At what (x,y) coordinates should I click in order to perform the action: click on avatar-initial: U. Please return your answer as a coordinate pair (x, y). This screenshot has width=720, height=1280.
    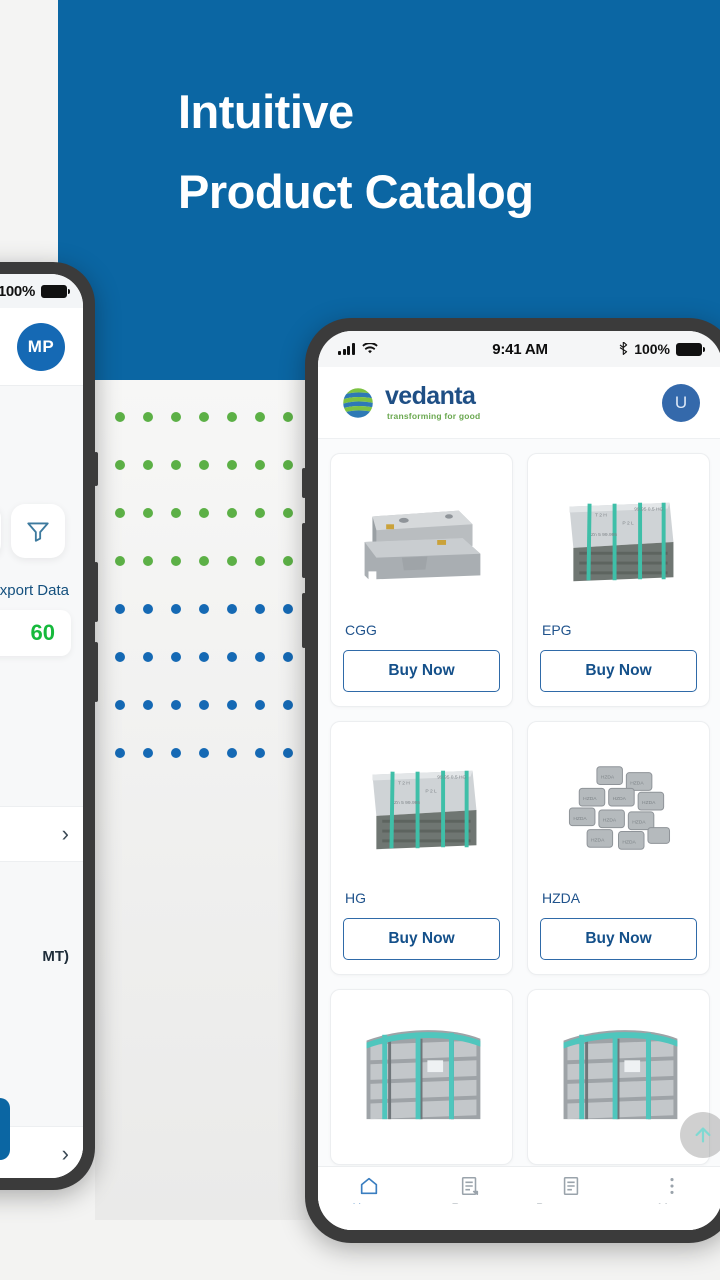
    Looking at the image, I should click on (681, 402).